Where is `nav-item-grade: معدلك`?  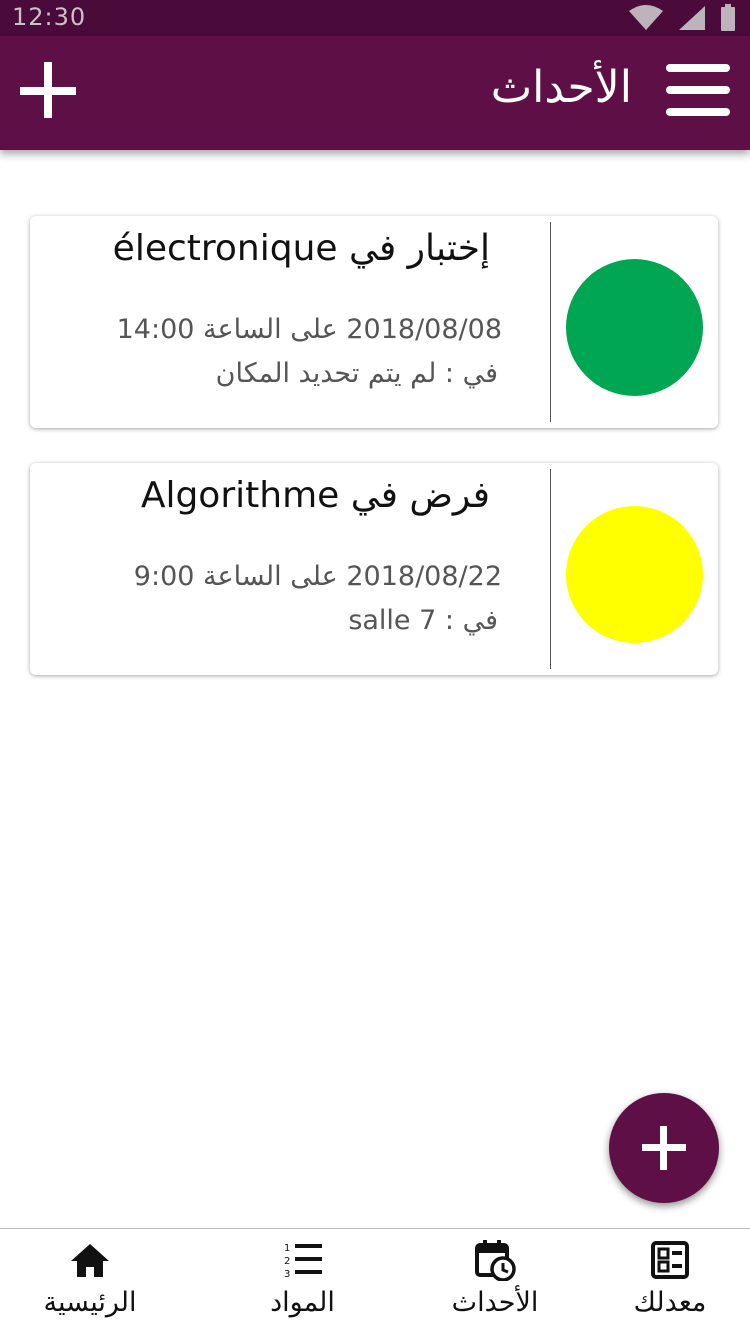 nav-item-grade: معدلك is located at coordinates (670, 1282).